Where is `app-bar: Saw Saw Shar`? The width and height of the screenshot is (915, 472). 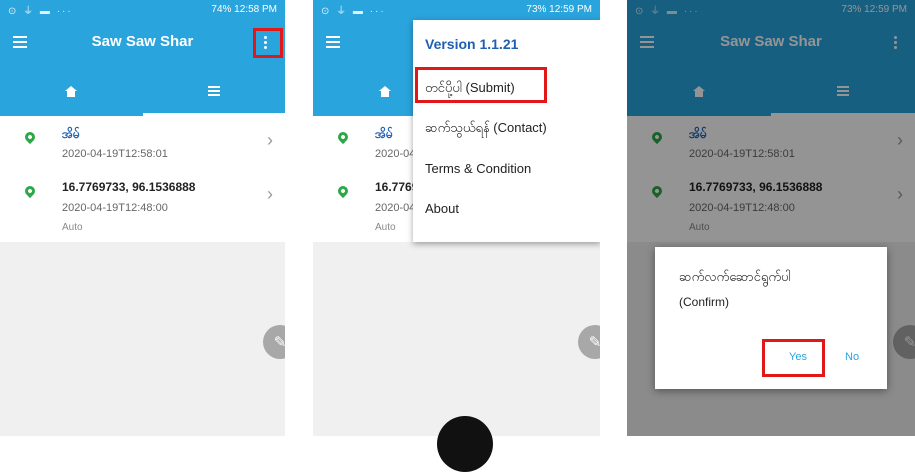
app-bar: Saw Saw Shar is located at coordinates (142, 42).